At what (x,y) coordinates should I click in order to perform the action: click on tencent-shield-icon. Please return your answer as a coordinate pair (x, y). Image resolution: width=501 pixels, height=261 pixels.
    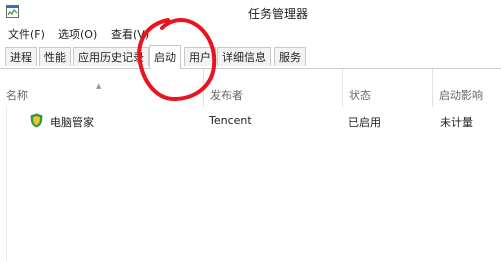
    Looking at the image, I should click on (36, 120).